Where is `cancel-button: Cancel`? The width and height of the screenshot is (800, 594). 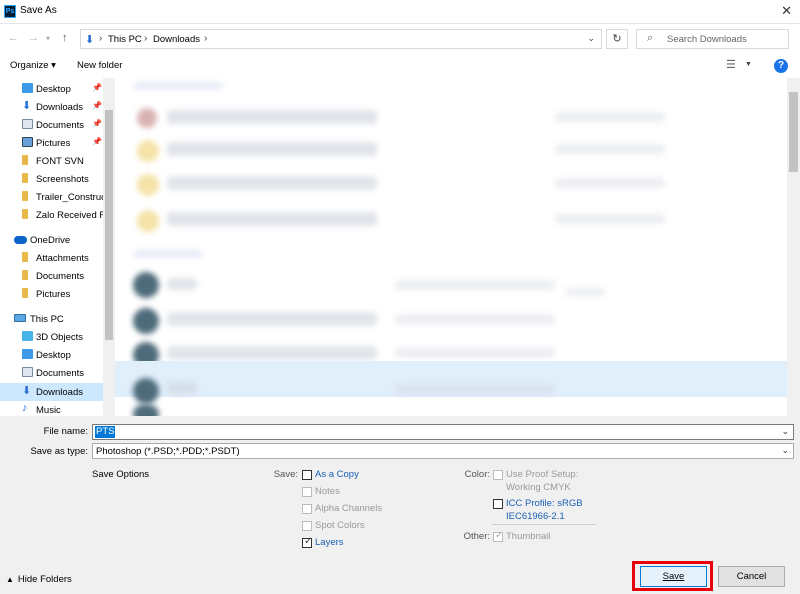 cancel-button: Cancel is located at coordinates (751, 576).